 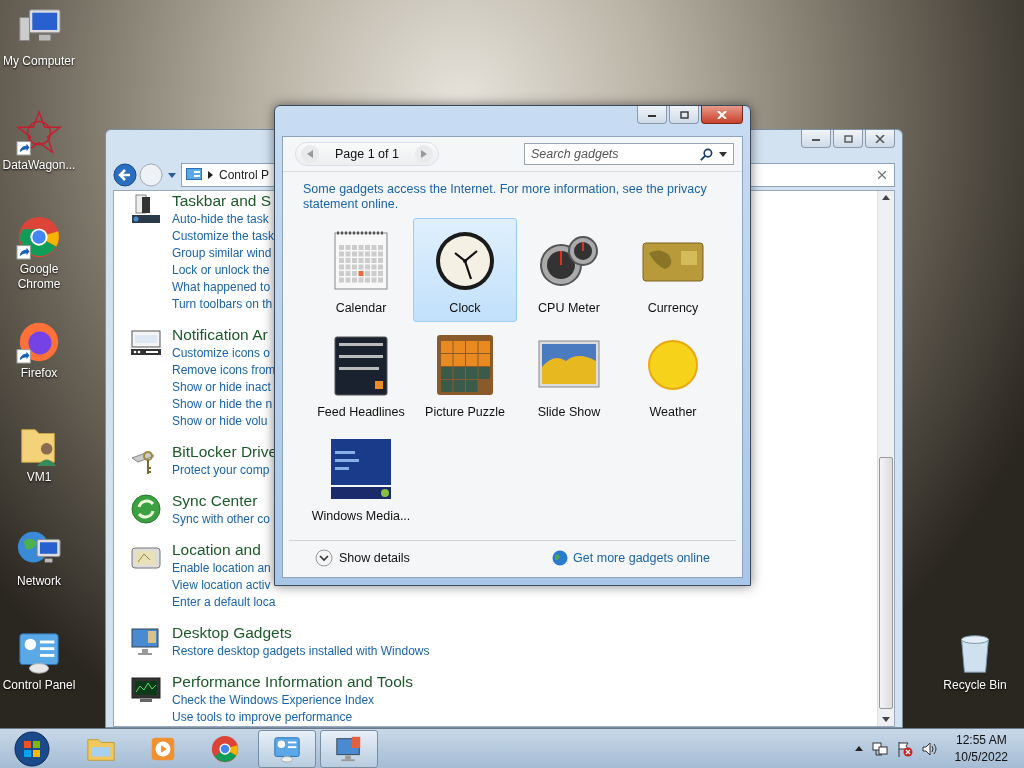 What do you see at coordinates (210, 175) in the screenshot?
I see `breadcrumb-arrow-icon` at bounding box center [210, 175].